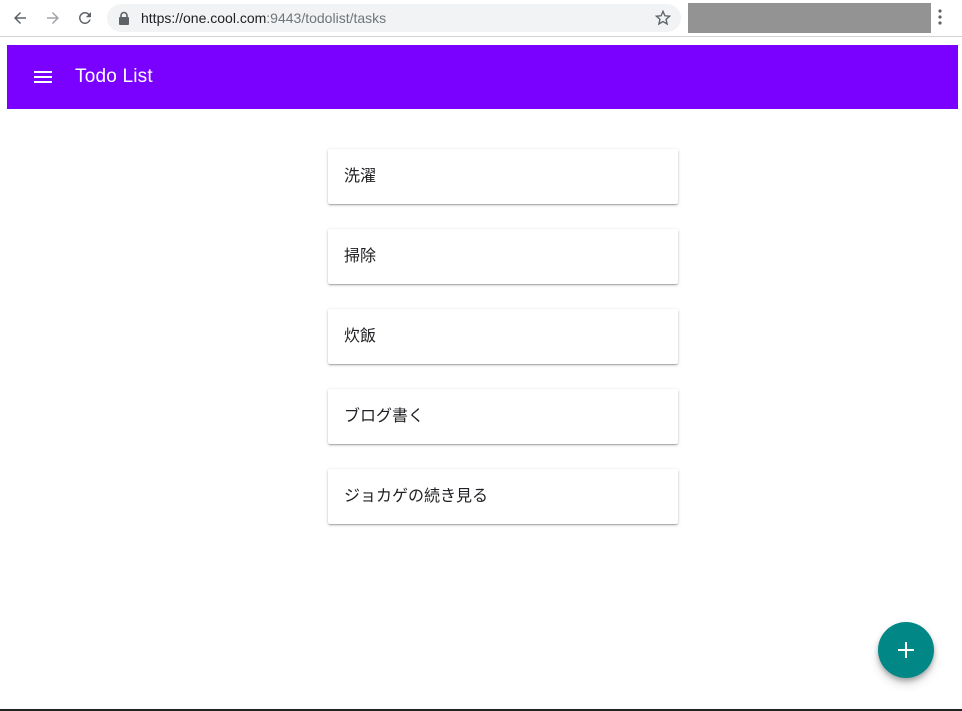  Describe the element at coordinates (360, 256) in the screenshot. I see `task-label: 掃除` at that location.